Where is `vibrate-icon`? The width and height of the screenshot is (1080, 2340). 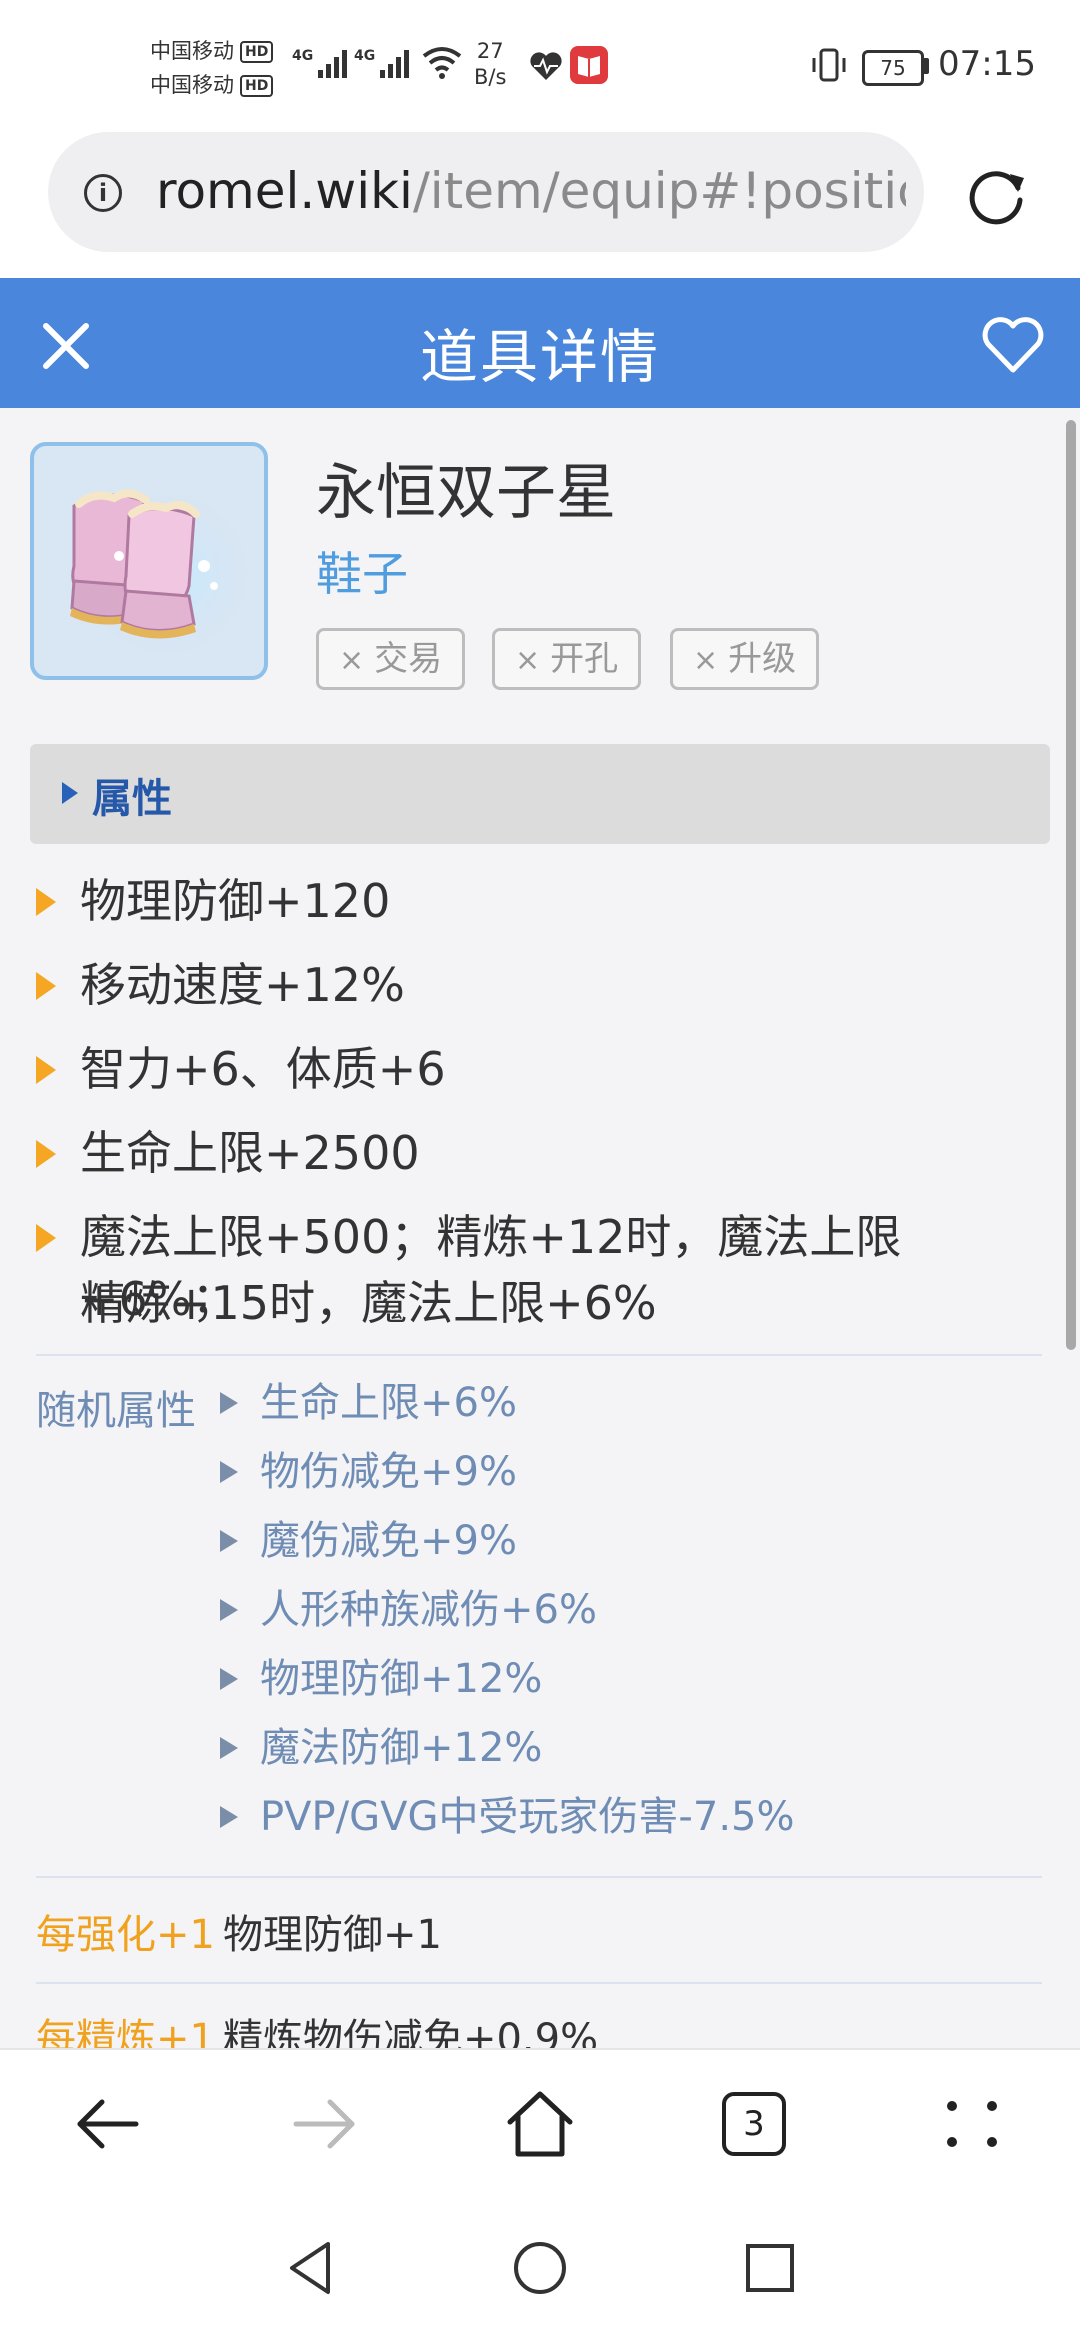
vibrate-icon is located at coordinates (829, 65).